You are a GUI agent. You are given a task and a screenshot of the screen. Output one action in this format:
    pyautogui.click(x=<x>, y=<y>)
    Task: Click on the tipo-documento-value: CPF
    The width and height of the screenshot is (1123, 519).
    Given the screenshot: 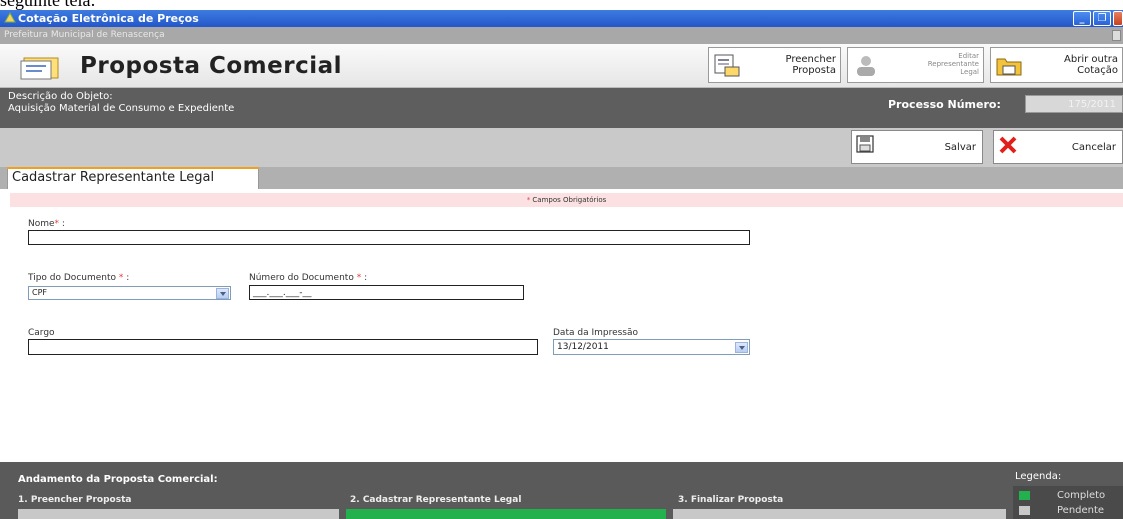 What is the action you would take?
    pyautogui.click(x=40, y=292)
    